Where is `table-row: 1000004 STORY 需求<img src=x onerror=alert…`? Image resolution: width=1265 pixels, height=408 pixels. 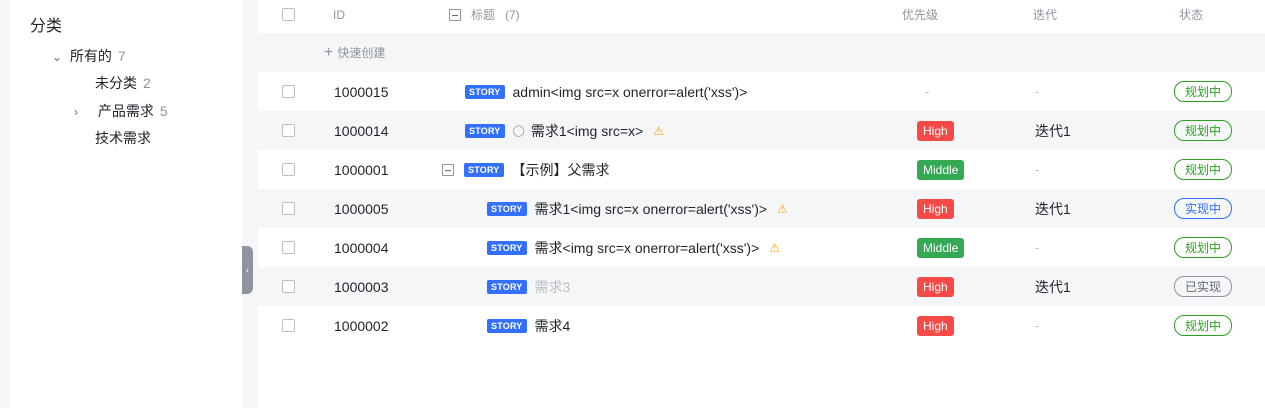 table-row: 1000004 STORY 需求<img src=x onerror=alert… is located at coordinates (761, 247).